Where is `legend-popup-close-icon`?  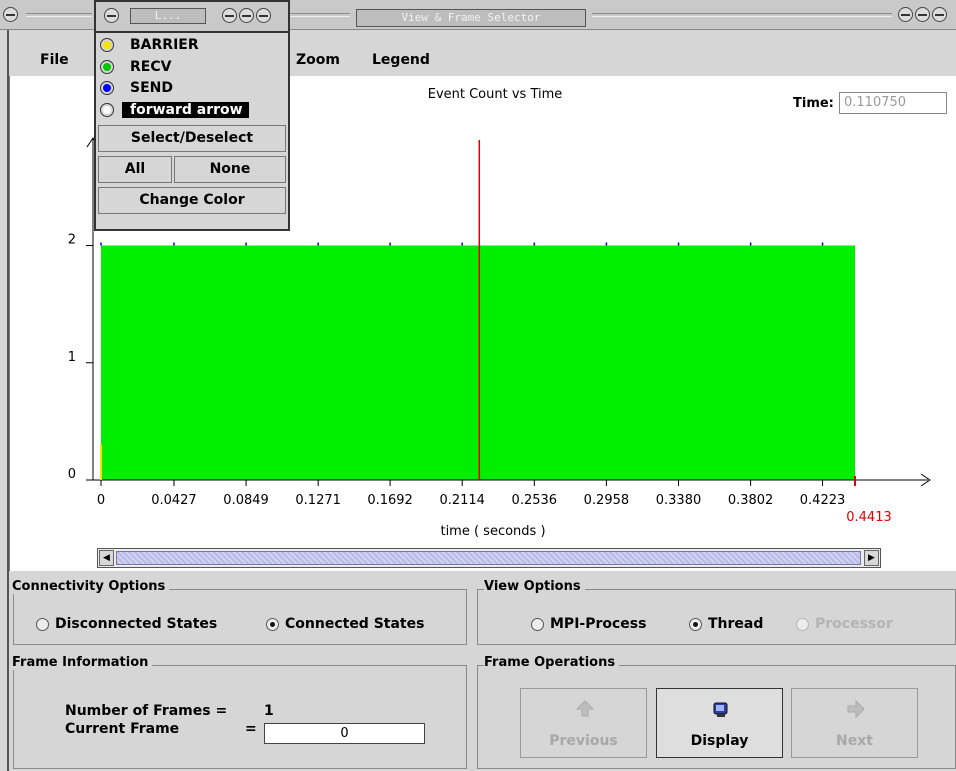
legend-popup-close-icon is located at coordinates (263, 15).